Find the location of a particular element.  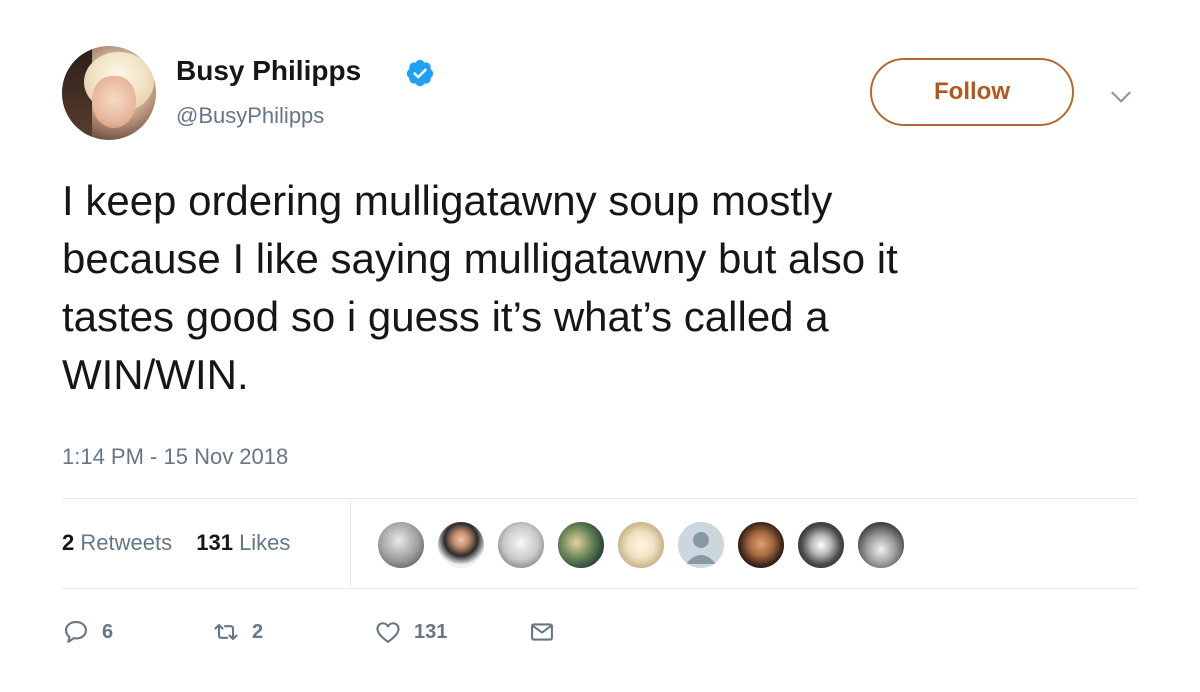

direct-message-button is located at coordinates (542, 632).